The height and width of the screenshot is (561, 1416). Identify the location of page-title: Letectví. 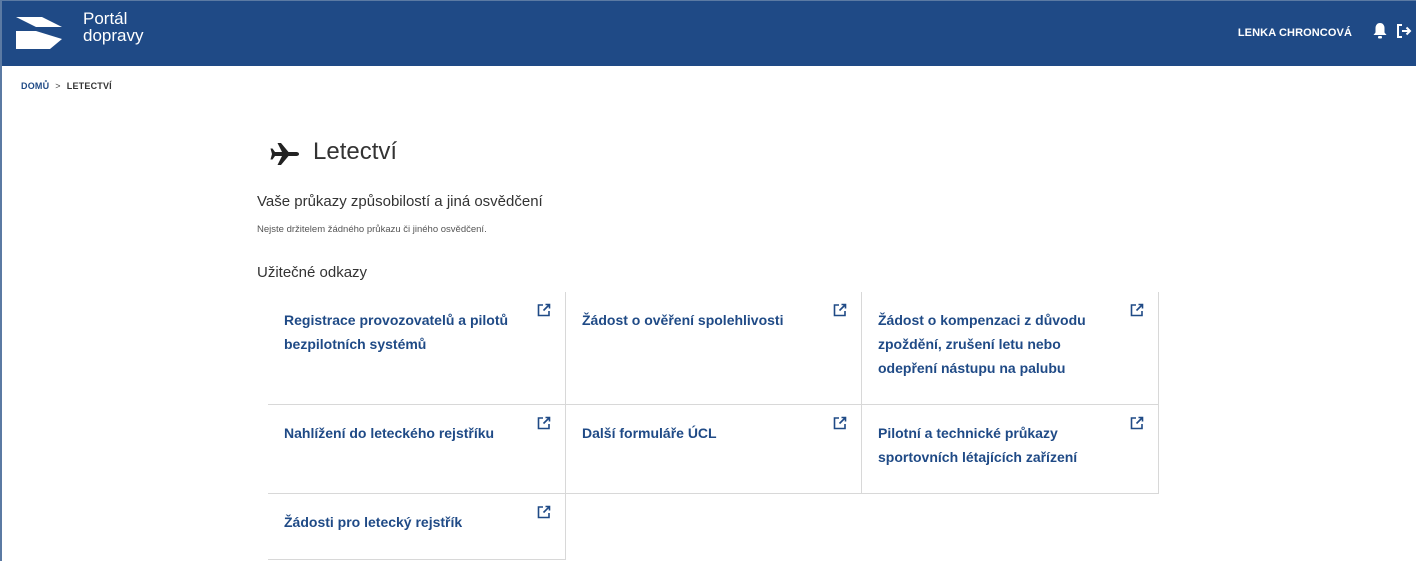
(355, 151).